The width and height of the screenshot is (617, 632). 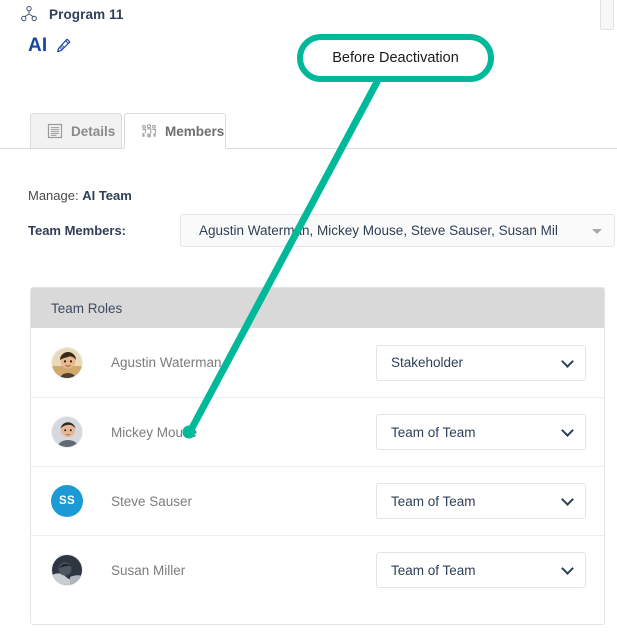 What do you see at coordinates (80, 195) in the screenshot?
I see `manage-line: Manage: AI Team` at bounding box center [80, 195].